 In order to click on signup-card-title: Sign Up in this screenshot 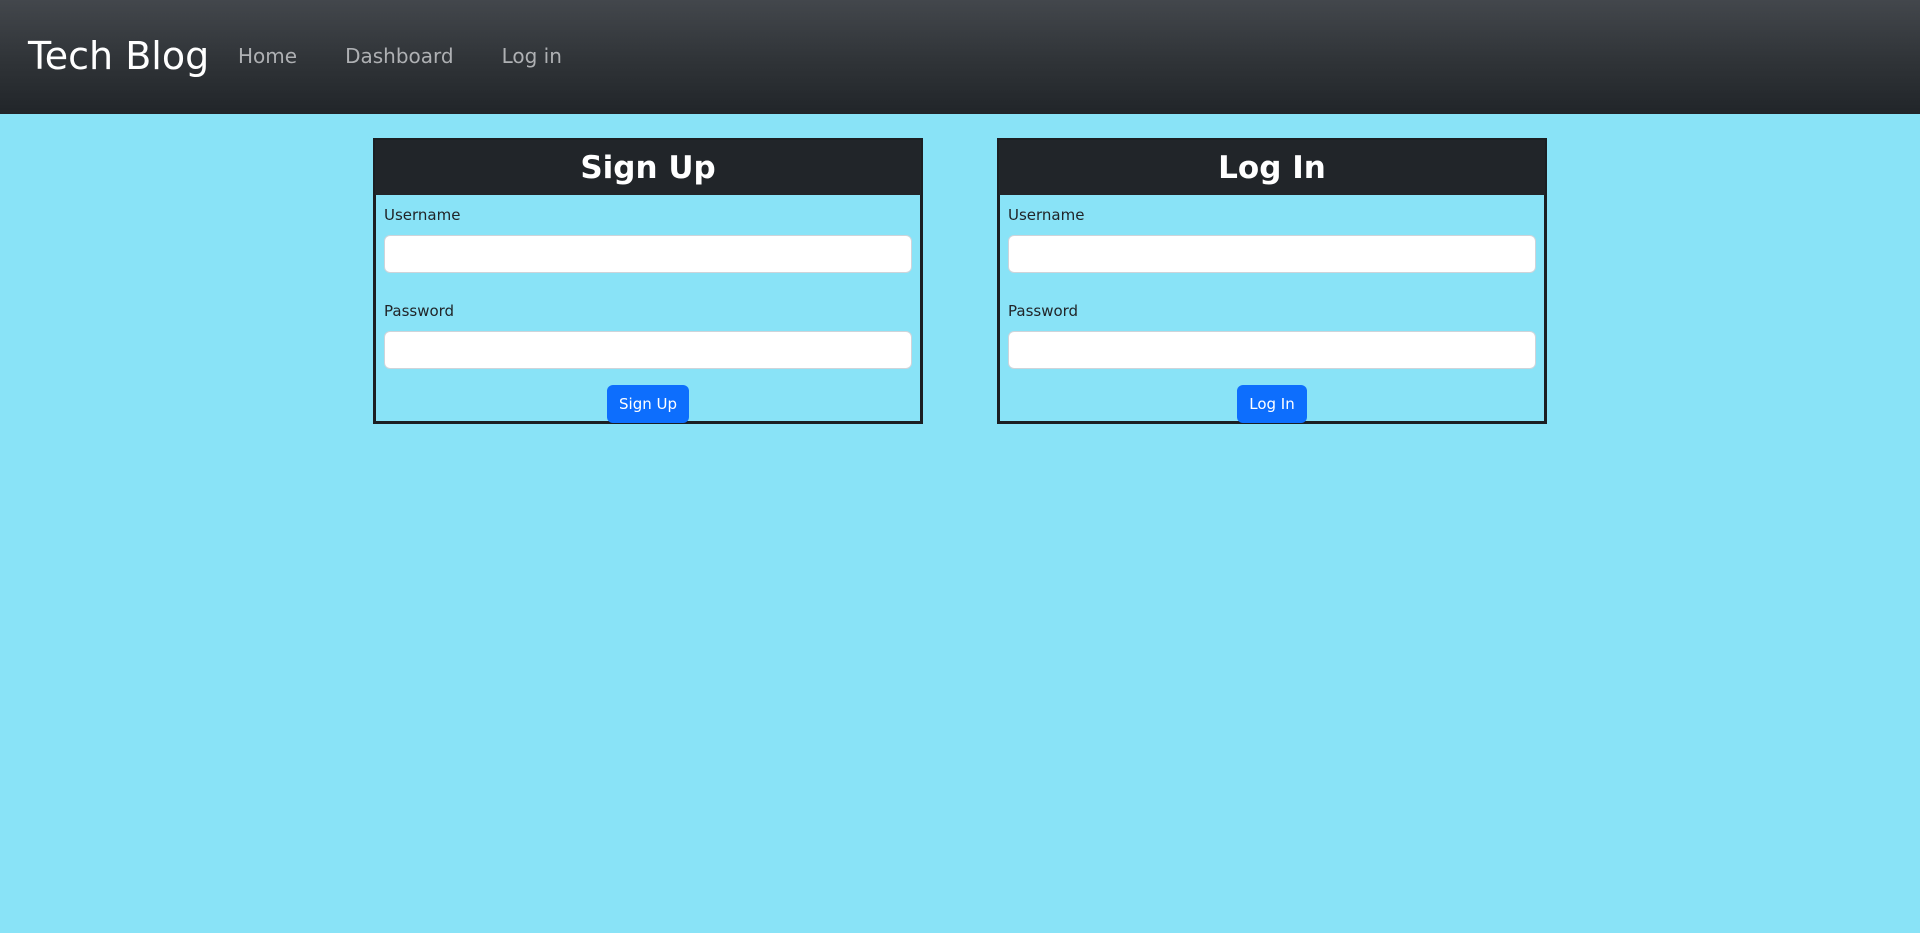, I will do `click(648, 167)`.